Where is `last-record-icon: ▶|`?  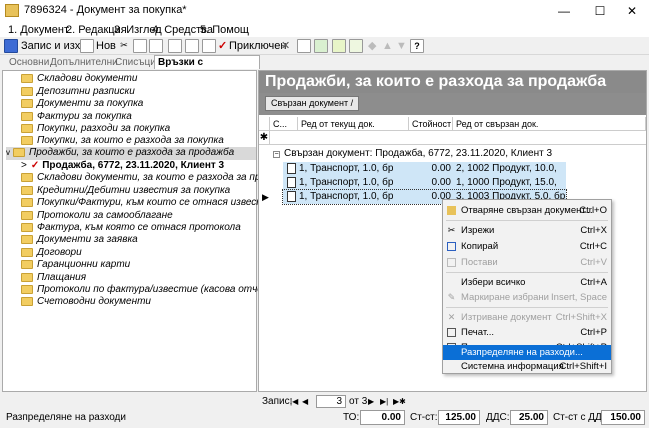
last-record-icon: ▶| is located at coordinates (385, 402).